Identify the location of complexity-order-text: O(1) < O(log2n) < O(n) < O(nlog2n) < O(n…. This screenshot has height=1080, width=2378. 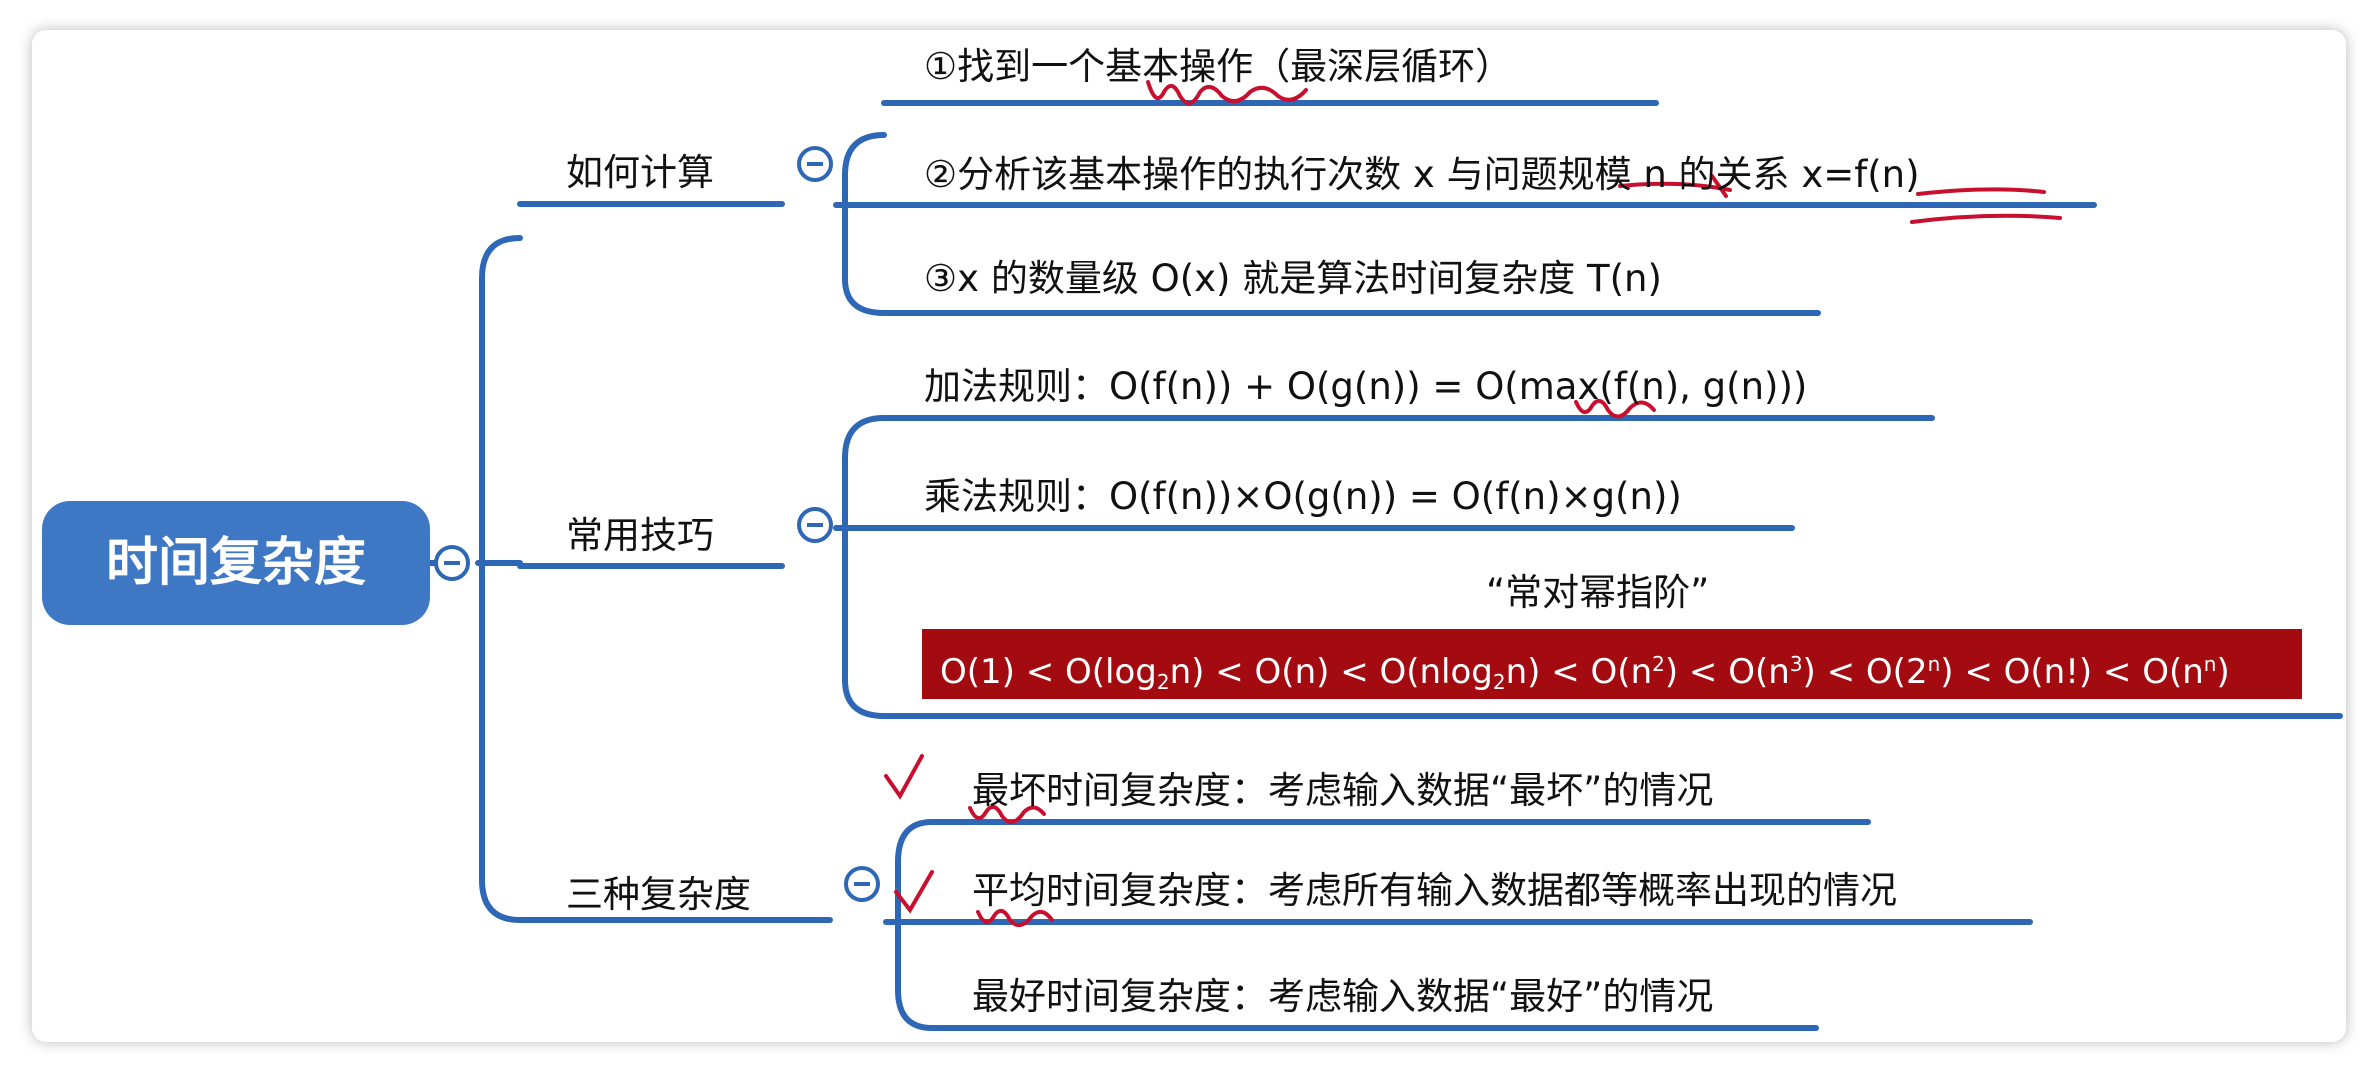
(1585, 673).